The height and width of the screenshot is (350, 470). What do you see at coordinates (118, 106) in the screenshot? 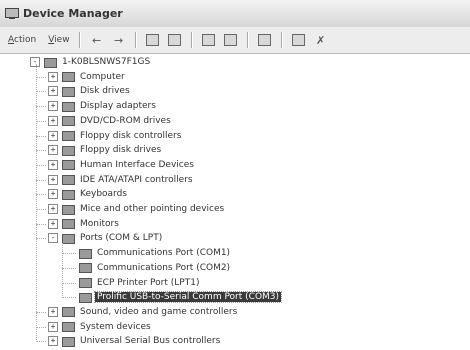
I see `tree-item-2-label: Display adapters` at bounding box center [118, 106].